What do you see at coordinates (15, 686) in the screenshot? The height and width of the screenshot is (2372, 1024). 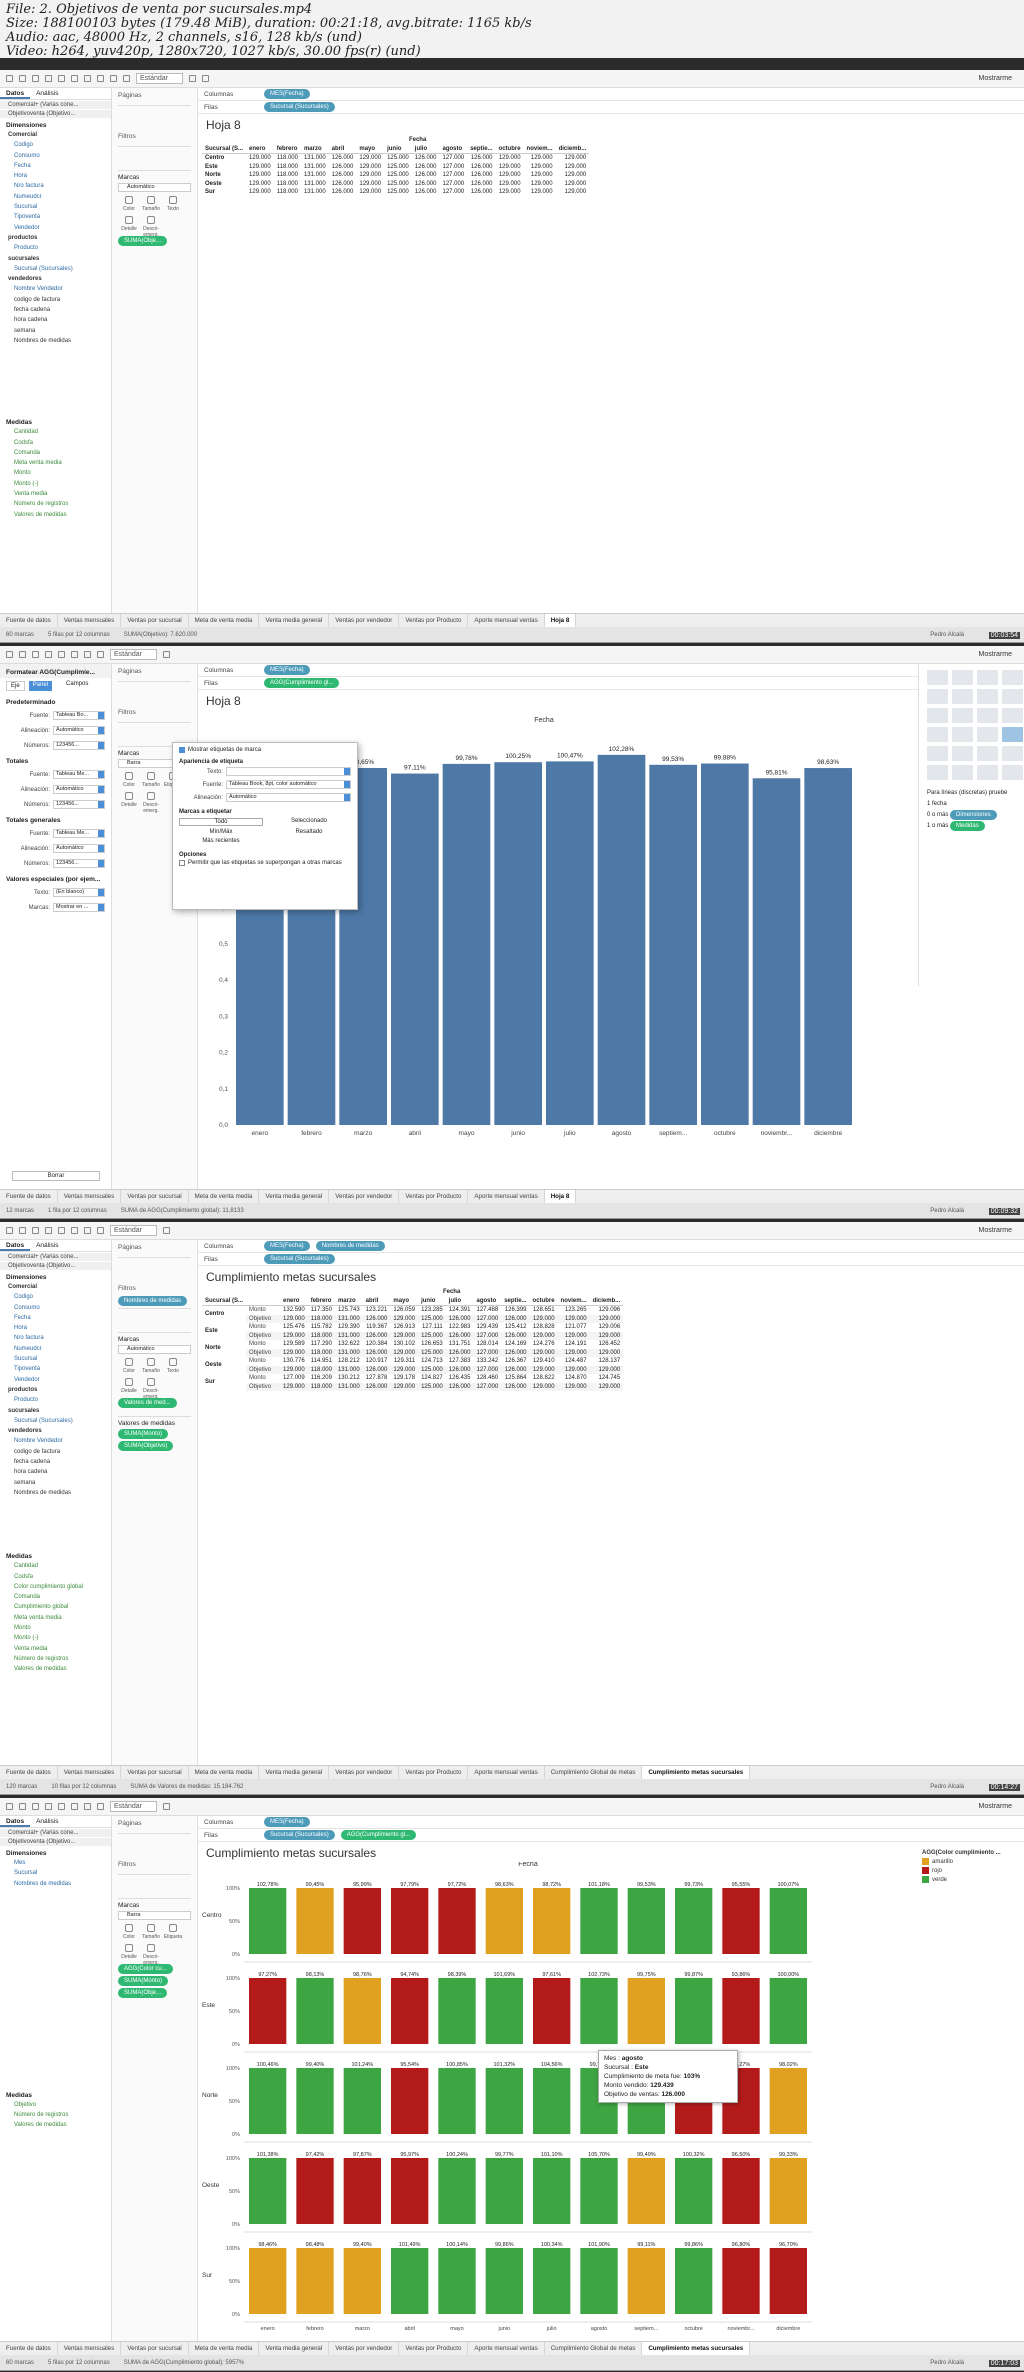 I see `tab-eje: Eje` at bounding box center [15, 686].